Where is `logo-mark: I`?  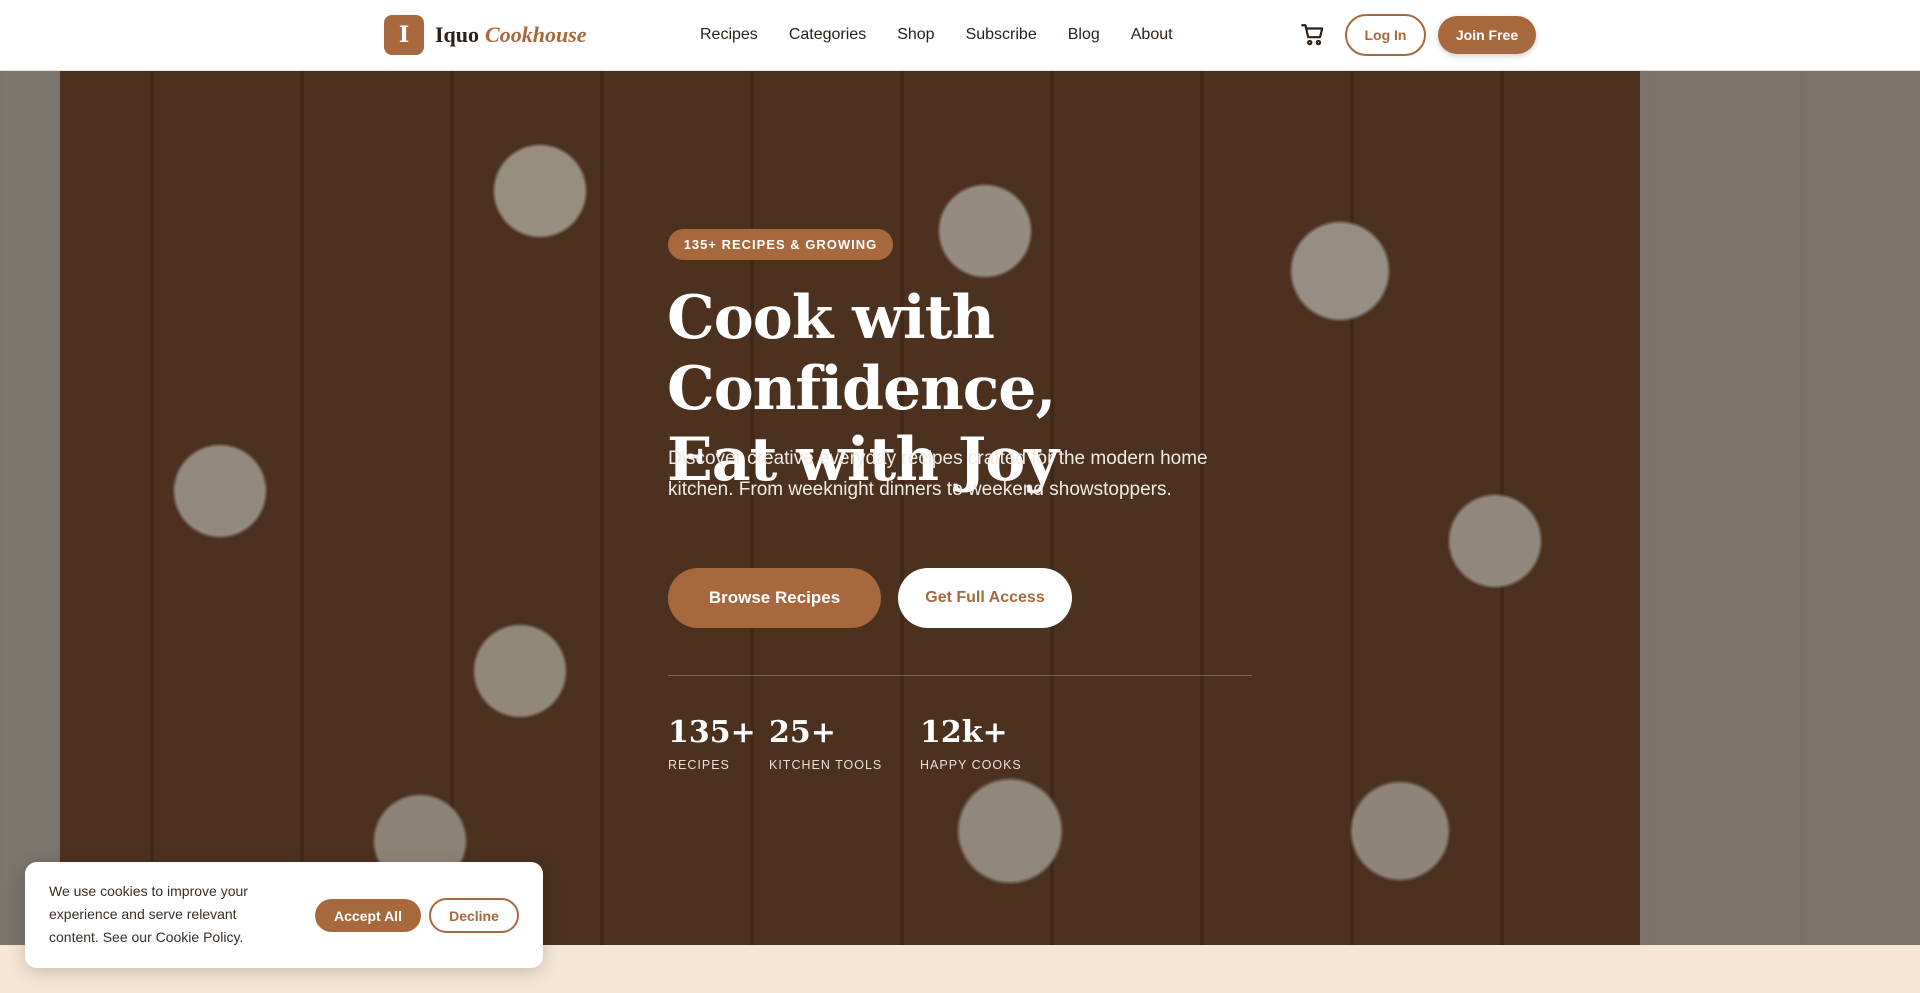 logo-mark: I is located at coordinates (404, 35).